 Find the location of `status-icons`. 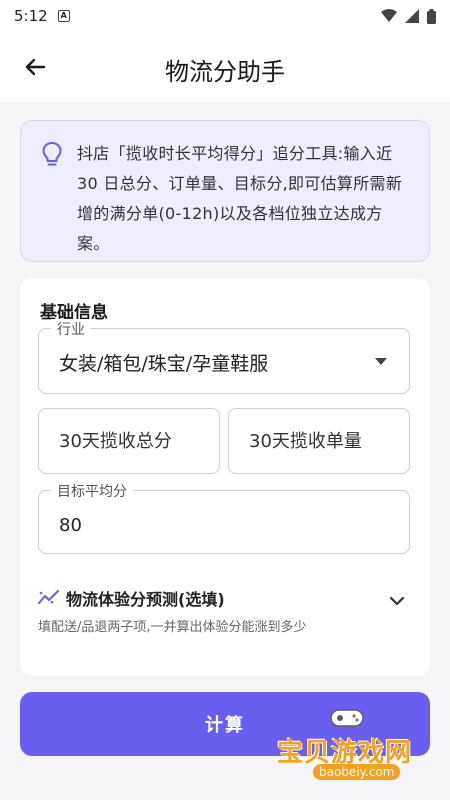

status-icons is located at coordinates (408, 16).